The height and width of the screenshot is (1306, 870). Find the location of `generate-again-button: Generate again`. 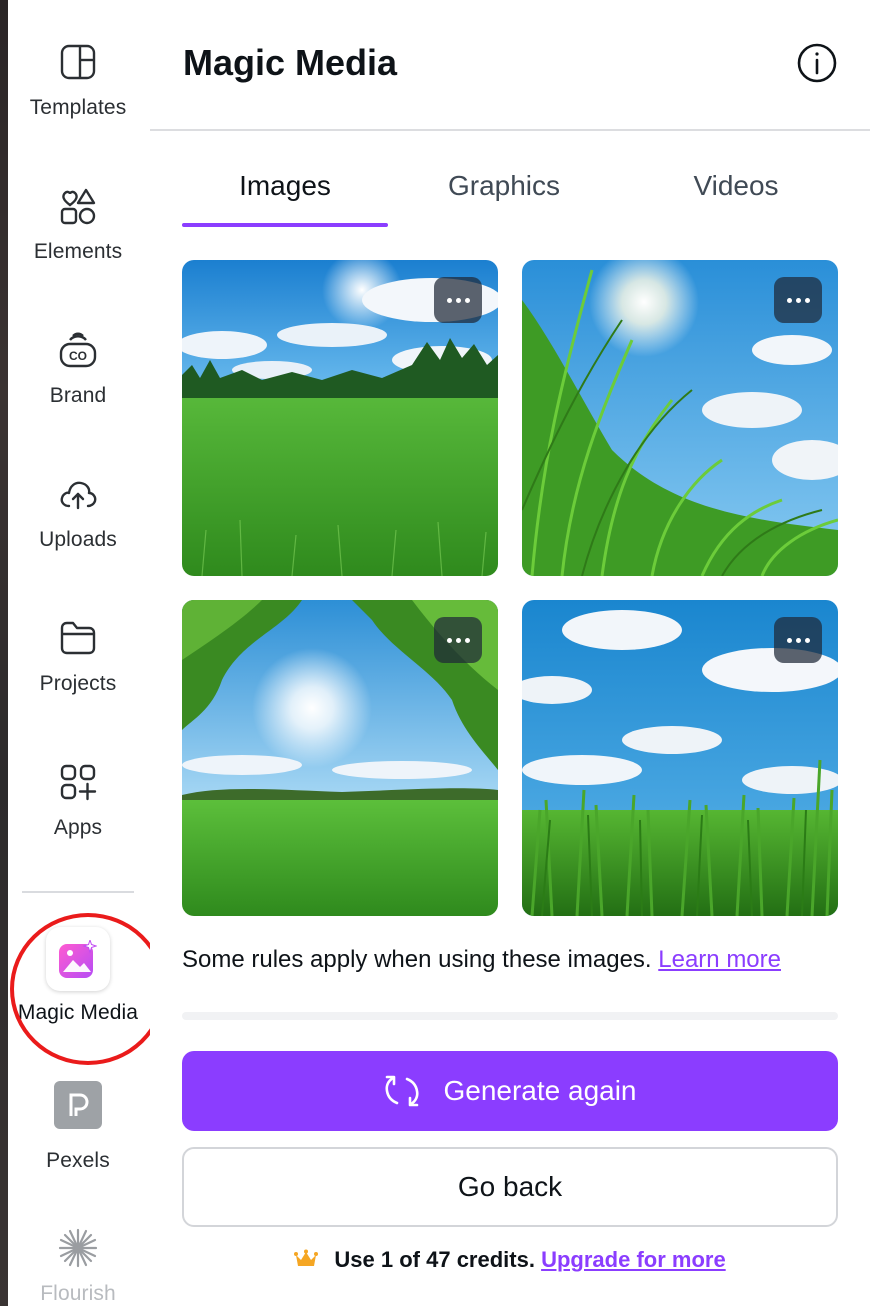

generate-again-button: Generate again is located at coordinates (510, 1091).